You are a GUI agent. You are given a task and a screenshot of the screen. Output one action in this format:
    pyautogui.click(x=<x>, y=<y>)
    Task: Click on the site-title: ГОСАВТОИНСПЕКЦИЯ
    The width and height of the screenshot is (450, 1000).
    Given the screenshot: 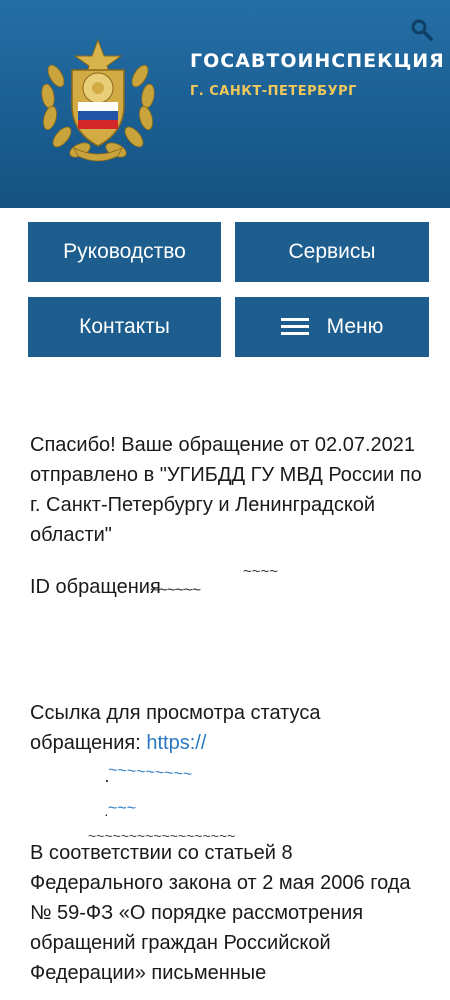 What is the action you would take?
    pyautogui.click(x=317, y=61)
    